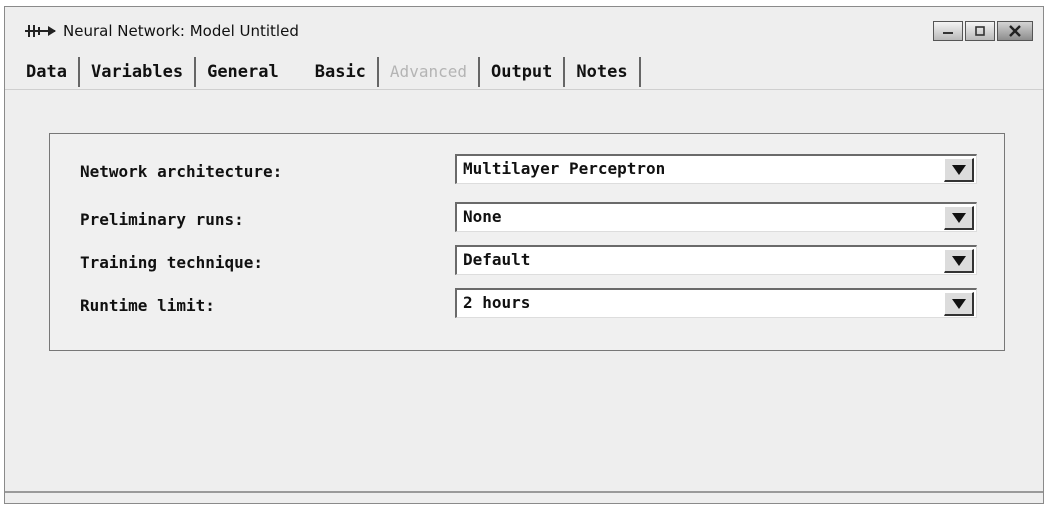  I want to click on network-architecture-dropdown-button, so click(959, 170).